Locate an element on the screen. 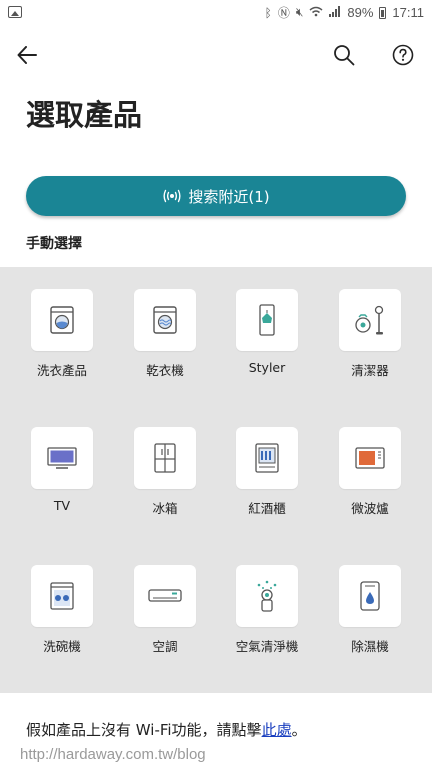  back-arrow-icon is located at coordinates (27, 55).